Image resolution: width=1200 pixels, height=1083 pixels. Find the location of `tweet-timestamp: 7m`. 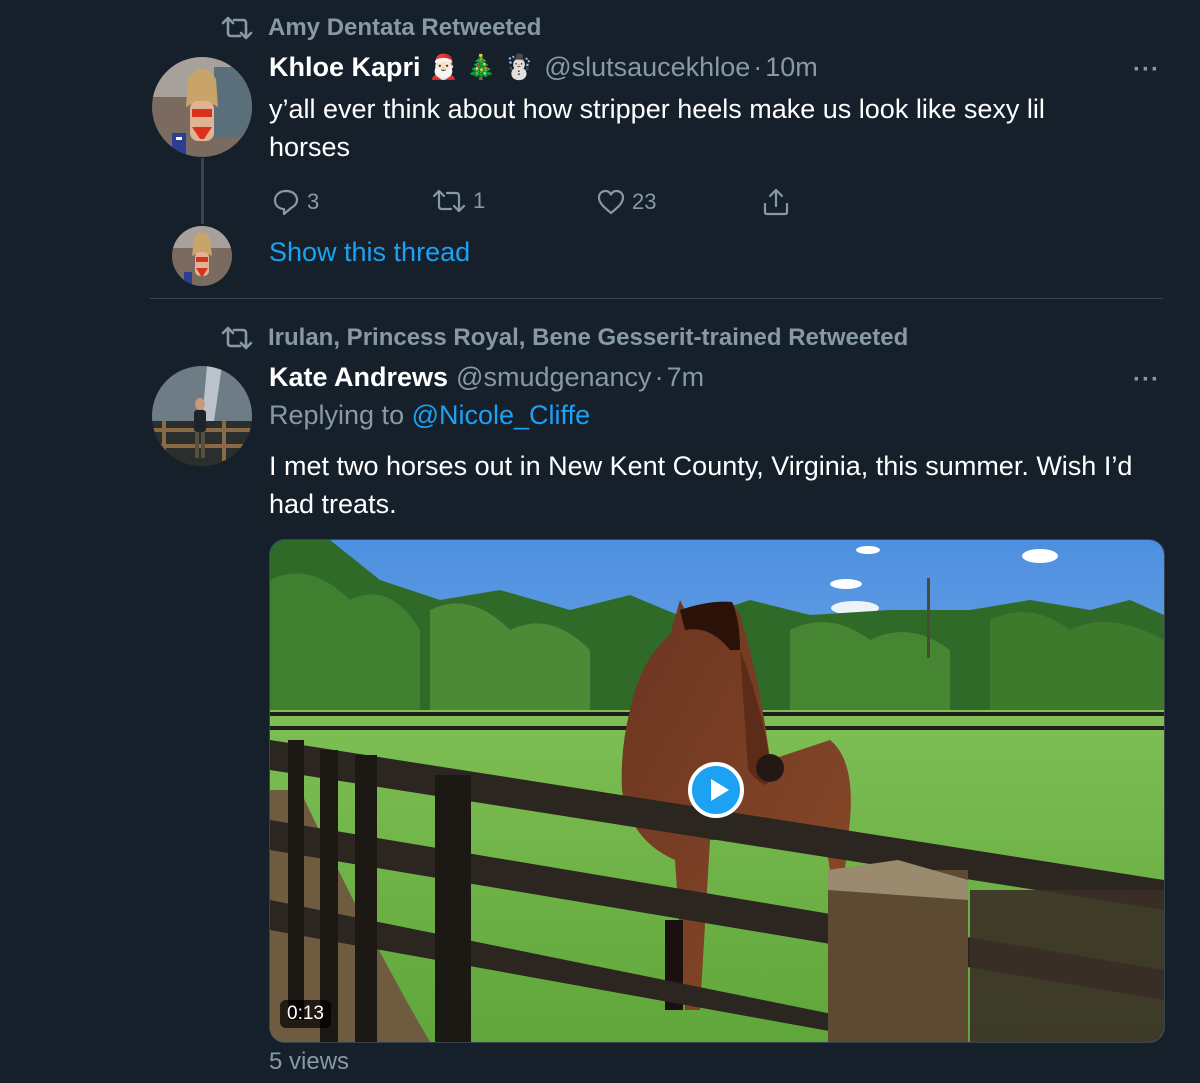

tweet-timestamp: 7m is located at coordinates (686, 377).